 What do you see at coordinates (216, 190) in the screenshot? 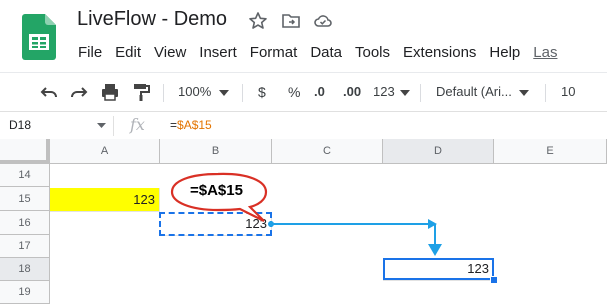
I see `callout-text: =$A$15` at bounding box center [216, 190].